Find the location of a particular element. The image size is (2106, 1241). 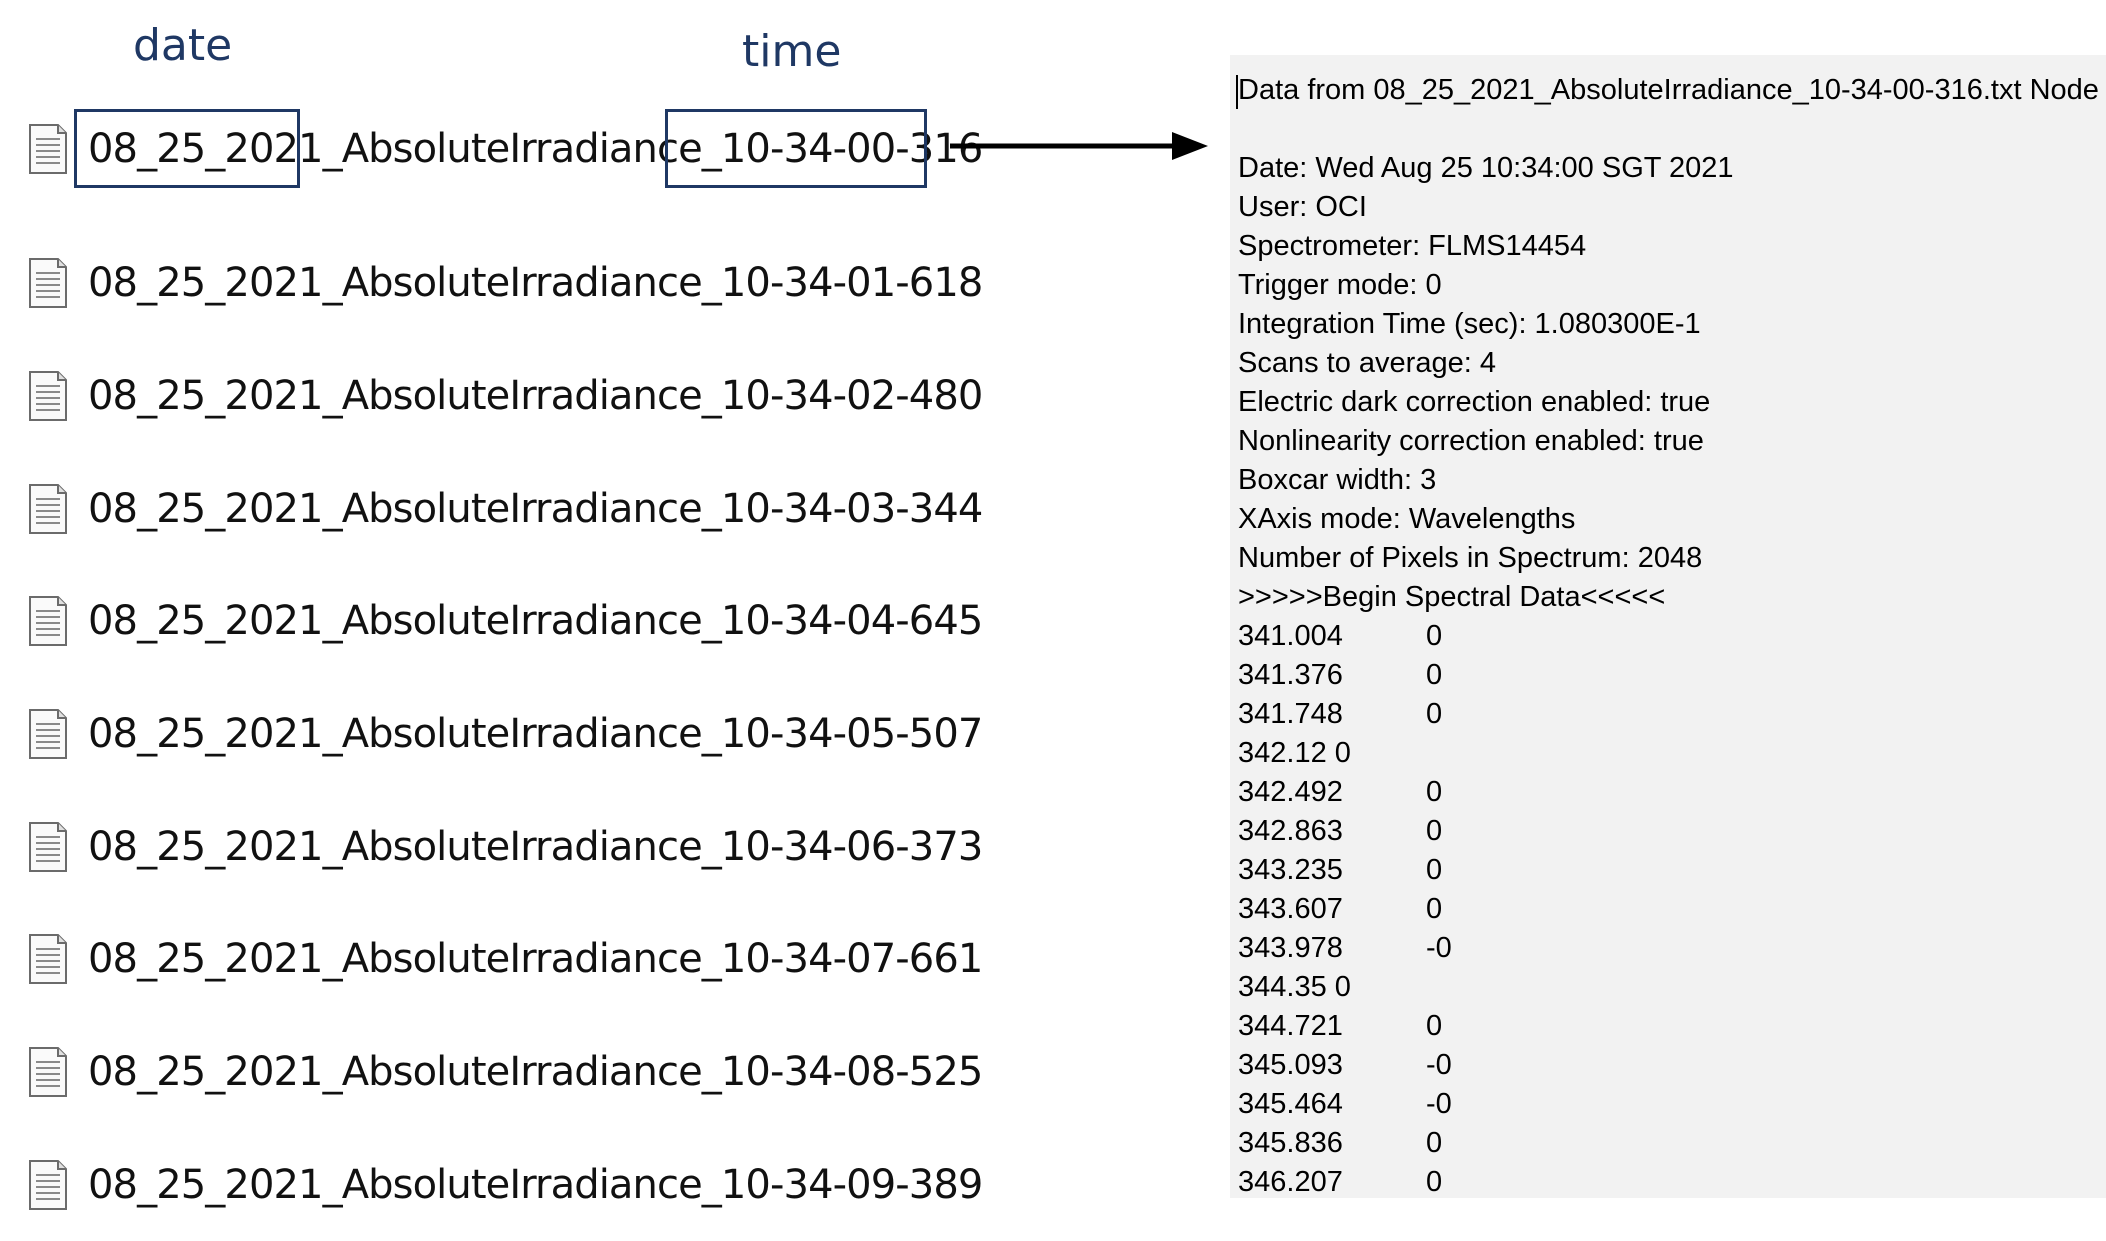

wavelength-value: 346.207 is located at coordinates (1290, 1182).